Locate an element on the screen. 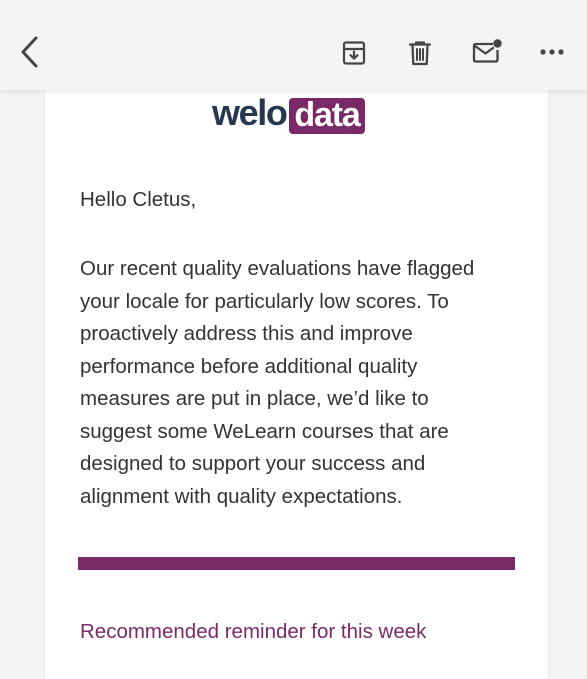  delete-button is located at coordinates (420, 53).